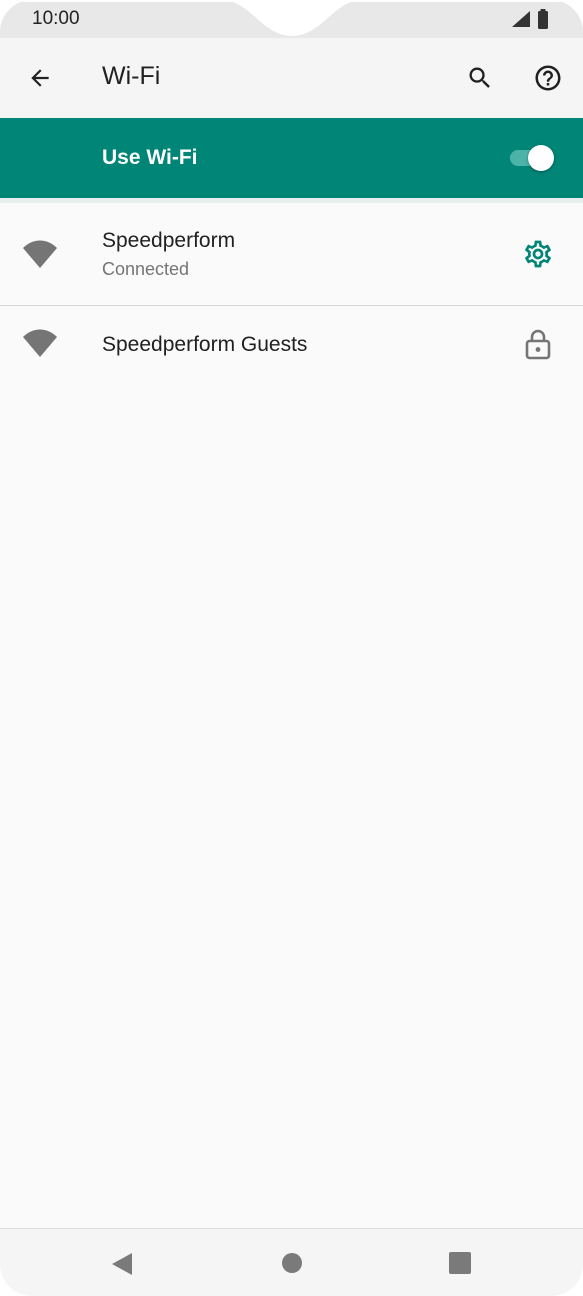  I want to click on lock-icon, so click(538, 344).